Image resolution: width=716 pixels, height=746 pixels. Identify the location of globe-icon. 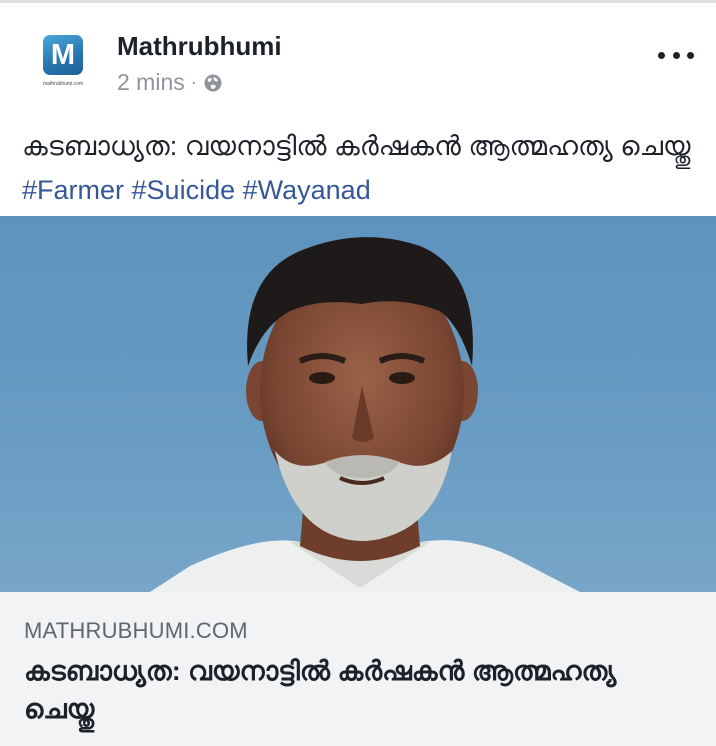
(213, 82).